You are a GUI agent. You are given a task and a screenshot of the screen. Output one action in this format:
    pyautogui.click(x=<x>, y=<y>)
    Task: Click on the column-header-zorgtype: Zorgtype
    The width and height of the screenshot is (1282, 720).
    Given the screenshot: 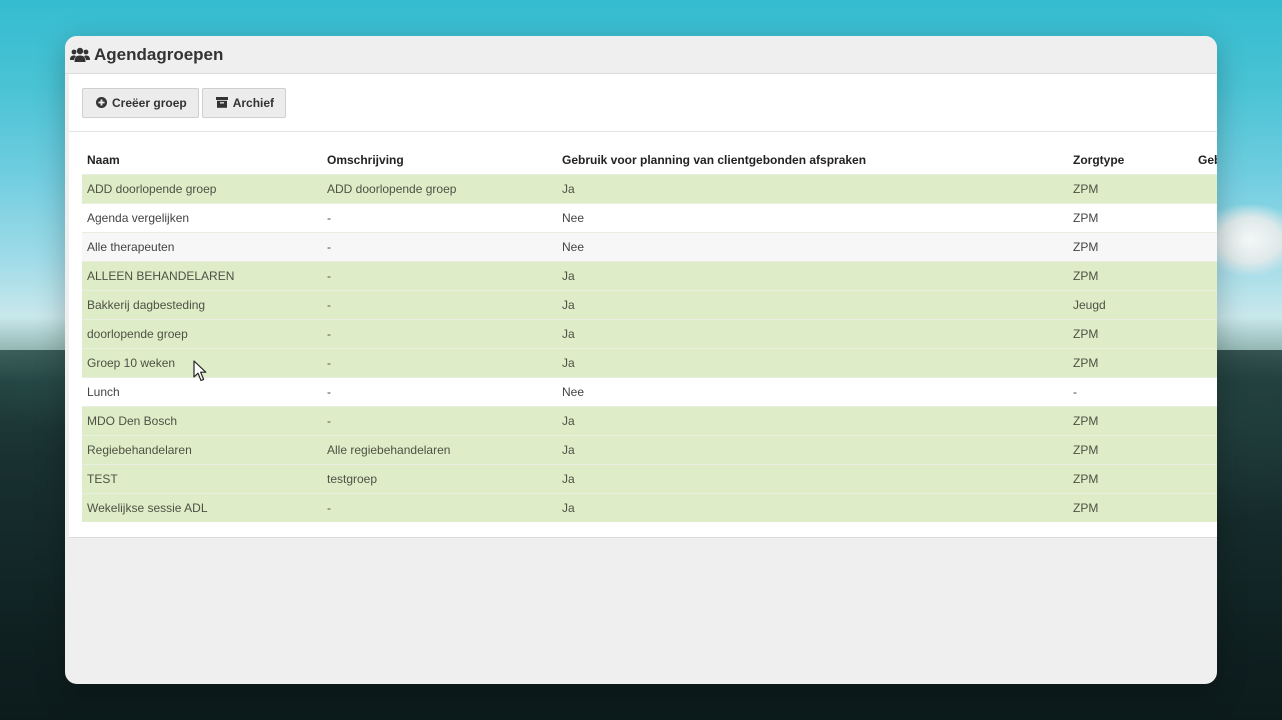 What is the action you would take?
    pyautogui.click(x=1130, y=160)
    